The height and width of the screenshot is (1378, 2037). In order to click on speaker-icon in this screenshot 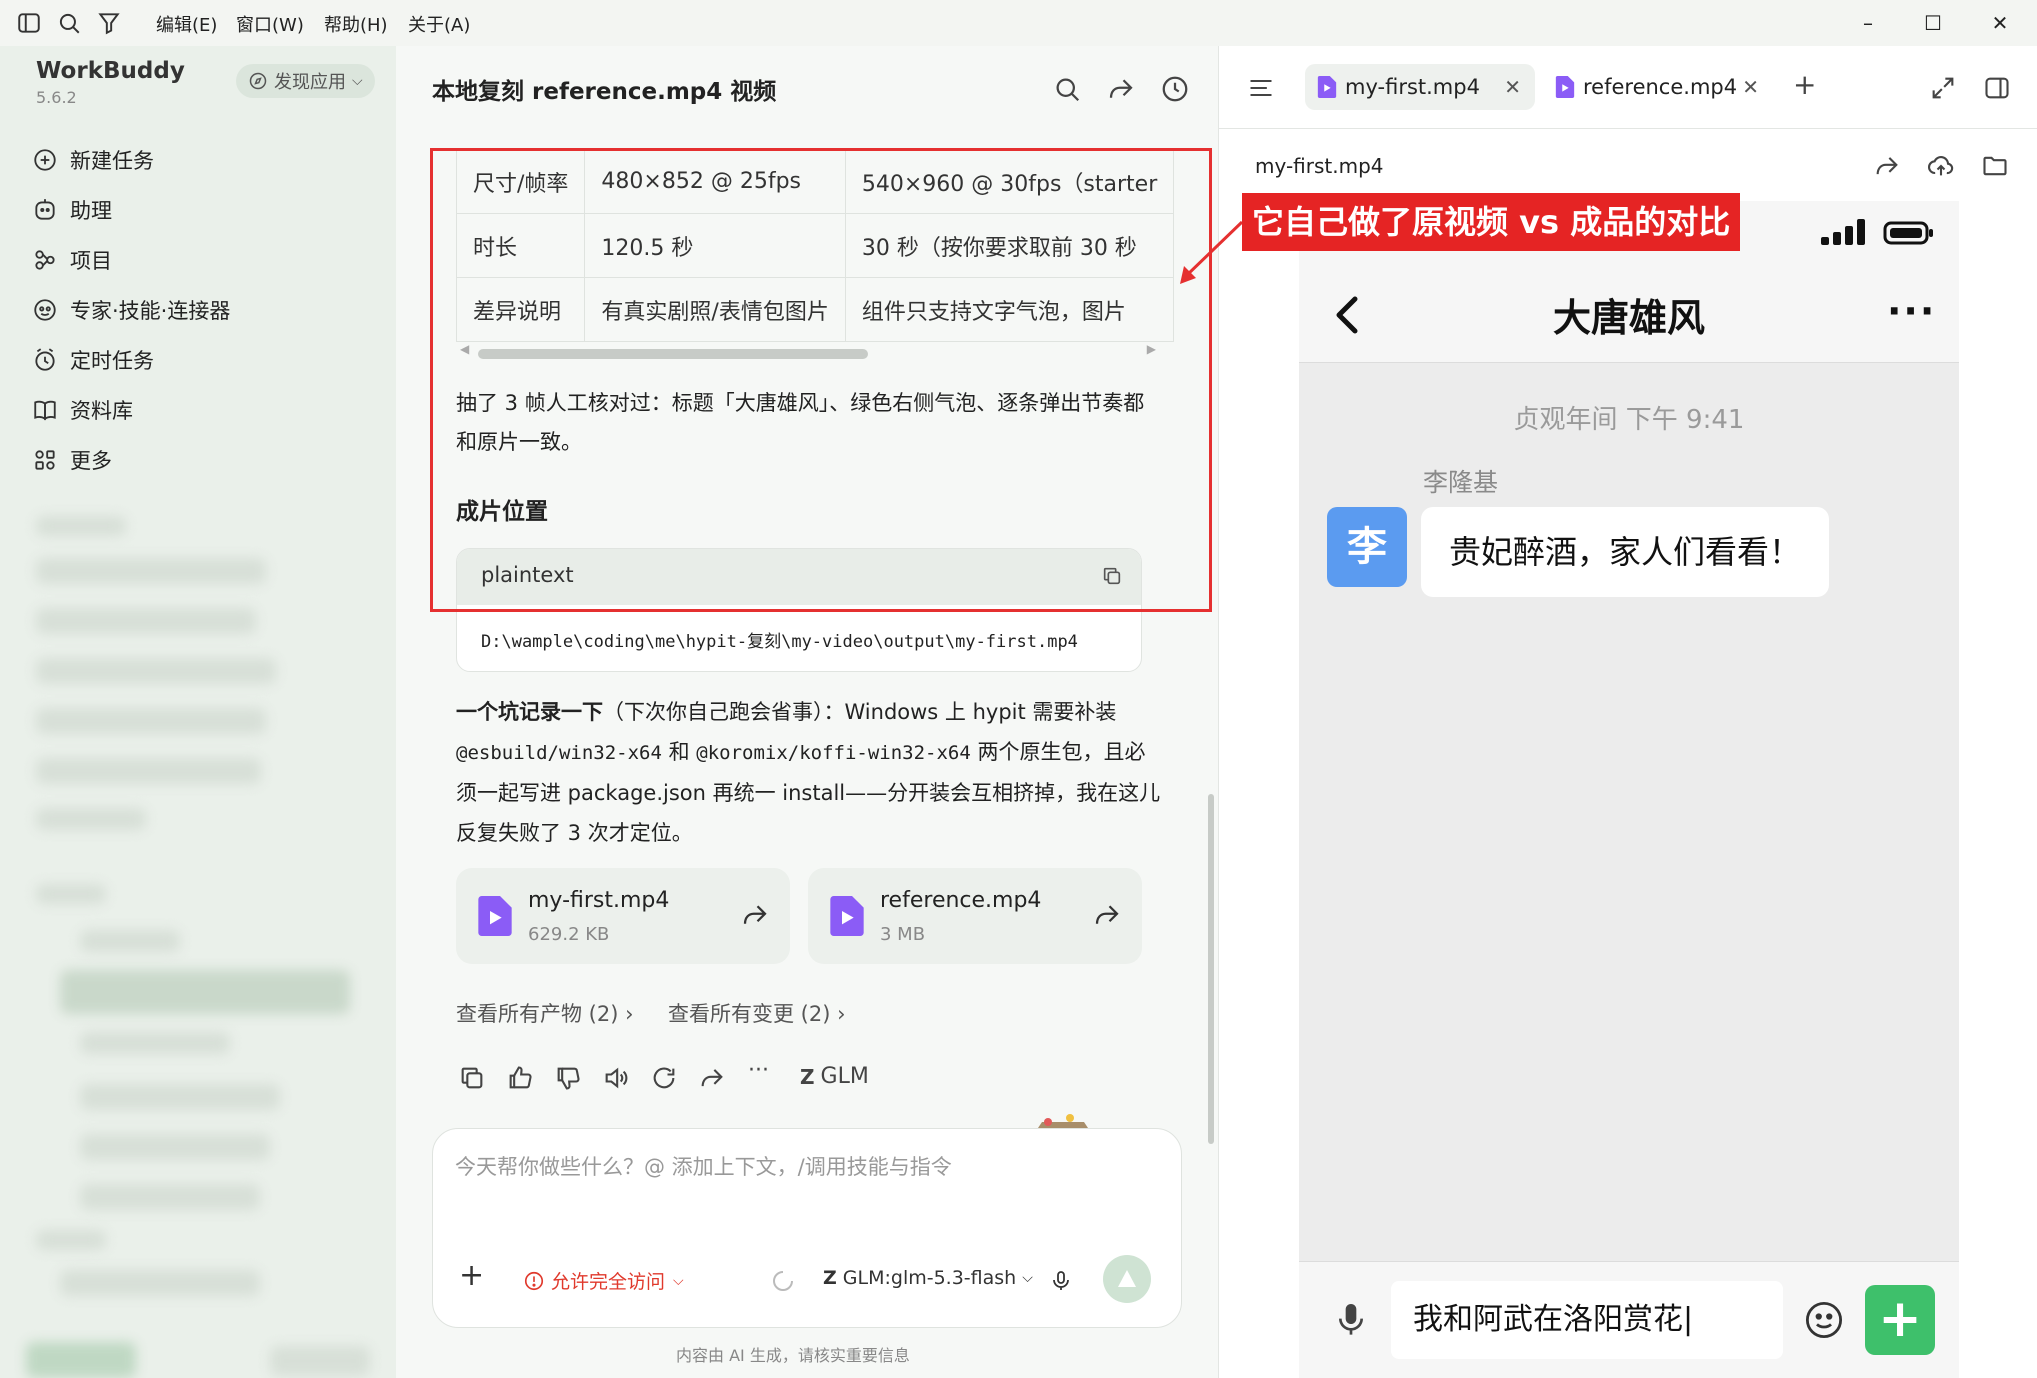, I will do `click(616, 1078)`.